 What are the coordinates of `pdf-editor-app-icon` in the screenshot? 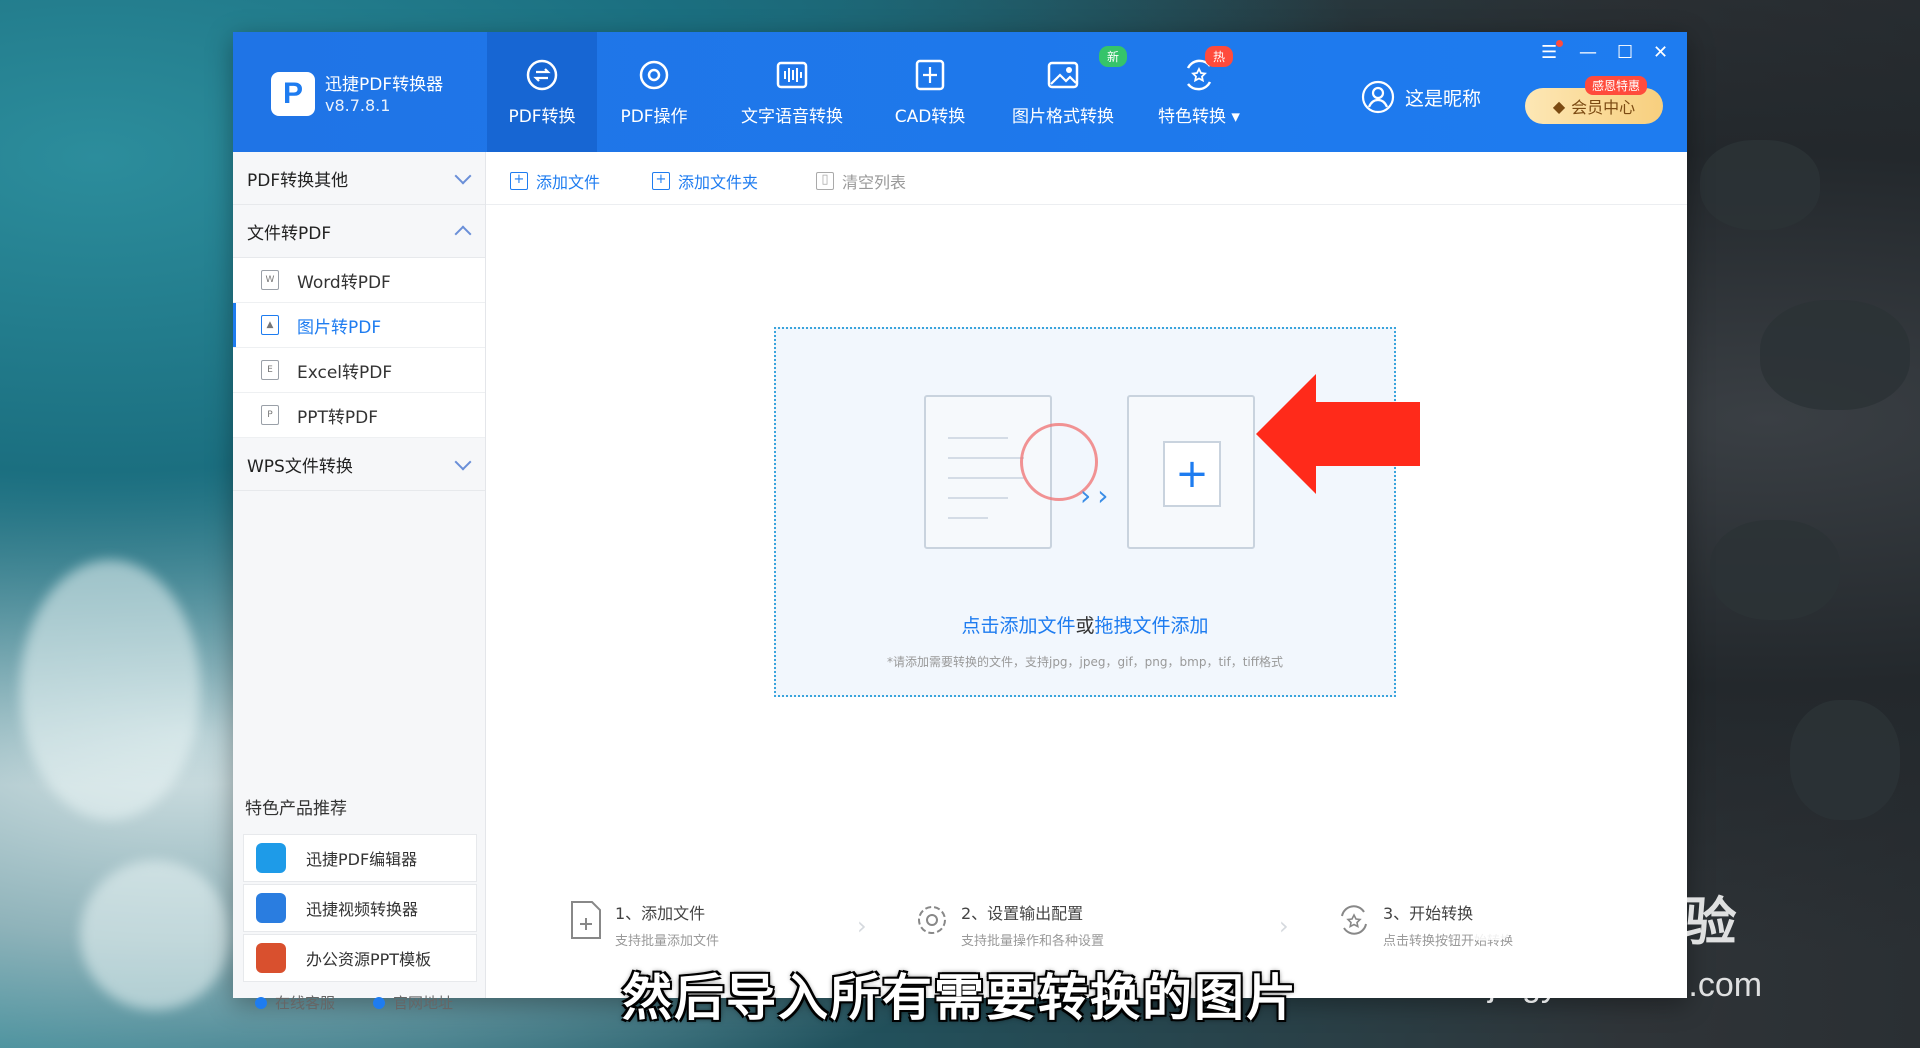 It's located at (271, 858).